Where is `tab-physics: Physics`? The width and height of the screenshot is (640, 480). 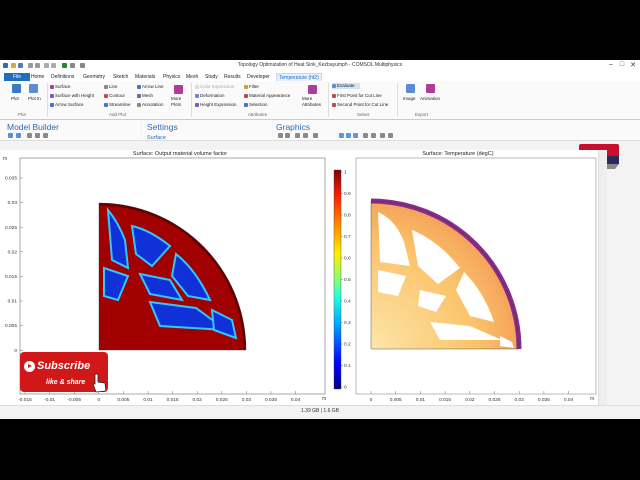 tab-physics: Physics is located at coordinates (171, 77).